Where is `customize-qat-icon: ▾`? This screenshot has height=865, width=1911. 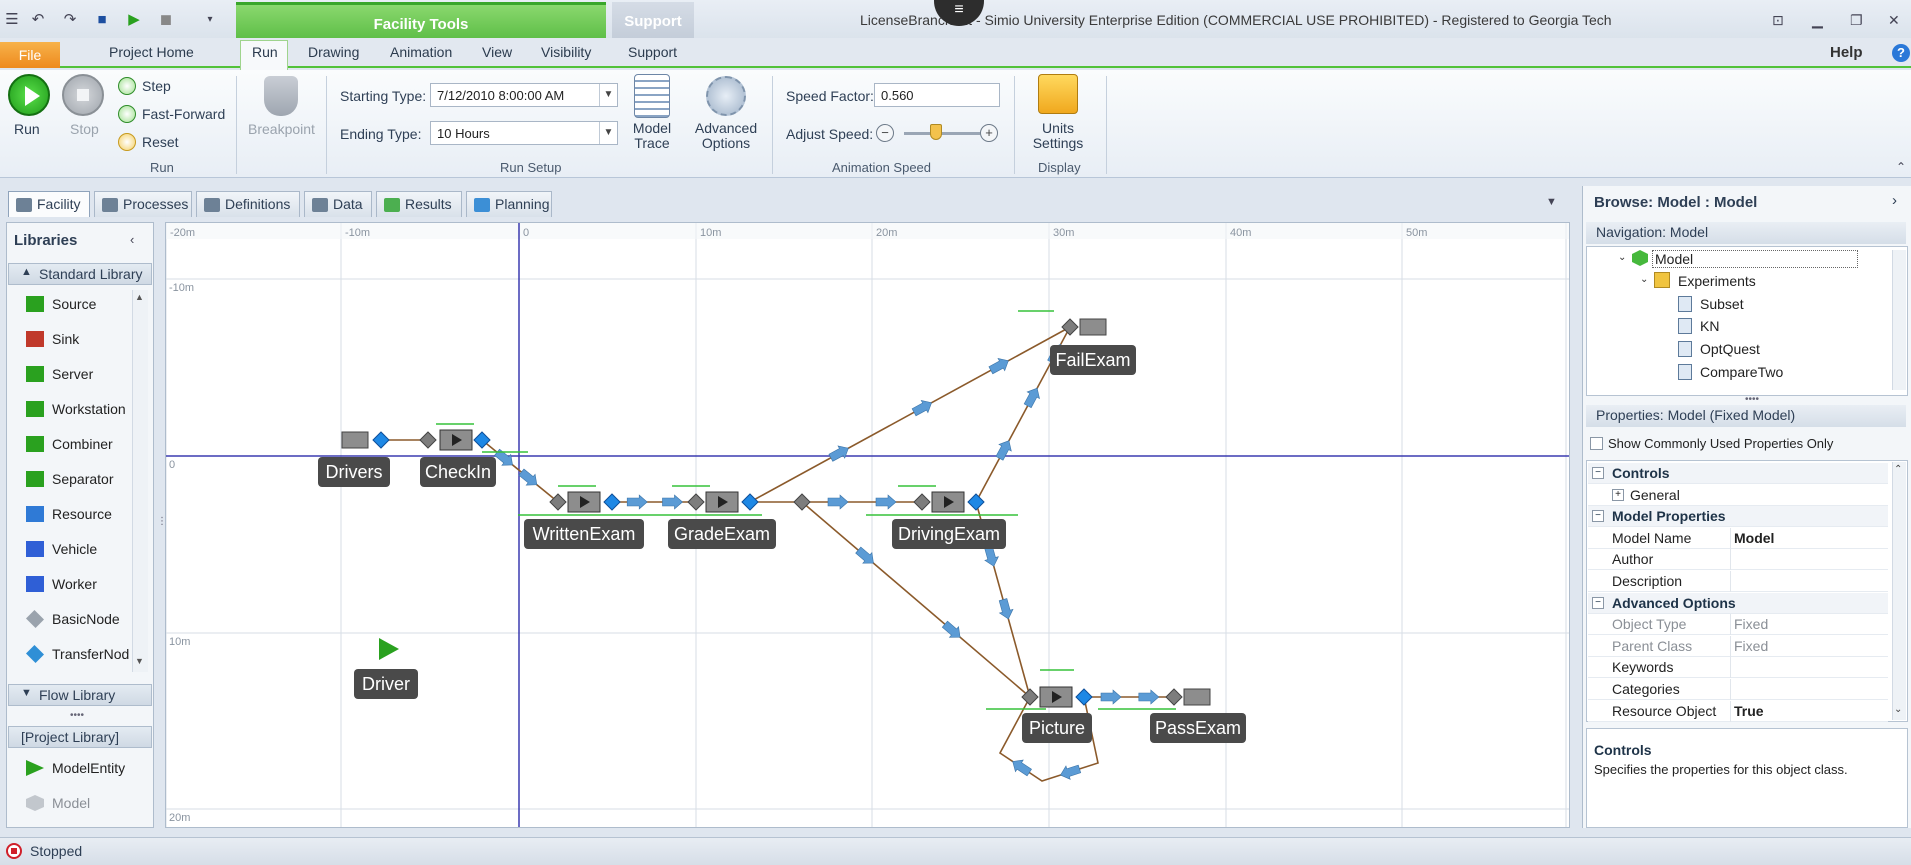 customize-qat-icon: ▾ is located at coordinates (210, 19).